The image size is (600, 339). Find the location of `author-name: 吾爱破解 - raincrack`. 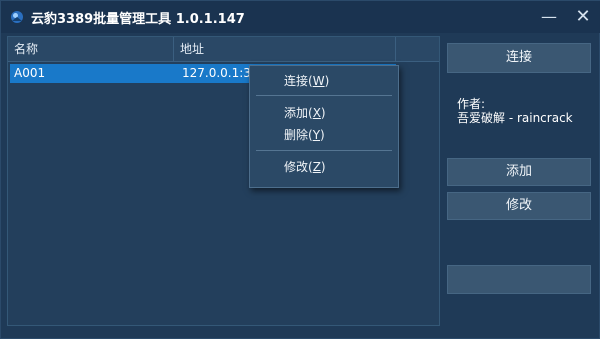

author-name: 吾爱破解 - raincrack is located at coordinates (515, 118).